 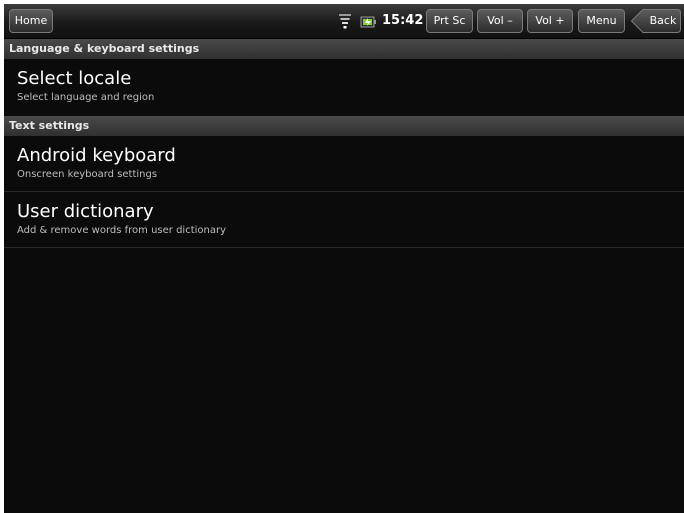 I want to click on list-item-select-locale: Select locale Select language and region, so click(x=344, y=87).